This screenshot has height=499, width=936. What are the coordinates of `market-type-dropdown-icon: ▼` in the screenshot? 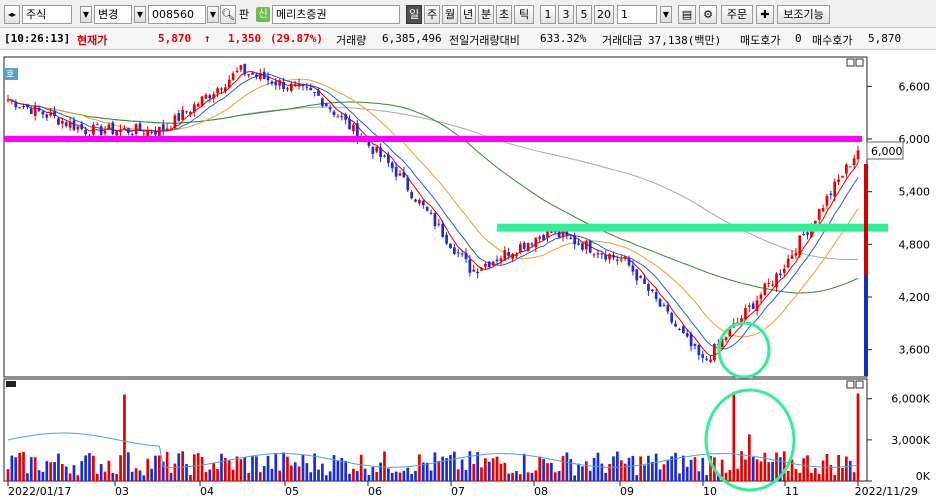 It's located at (86, 14).